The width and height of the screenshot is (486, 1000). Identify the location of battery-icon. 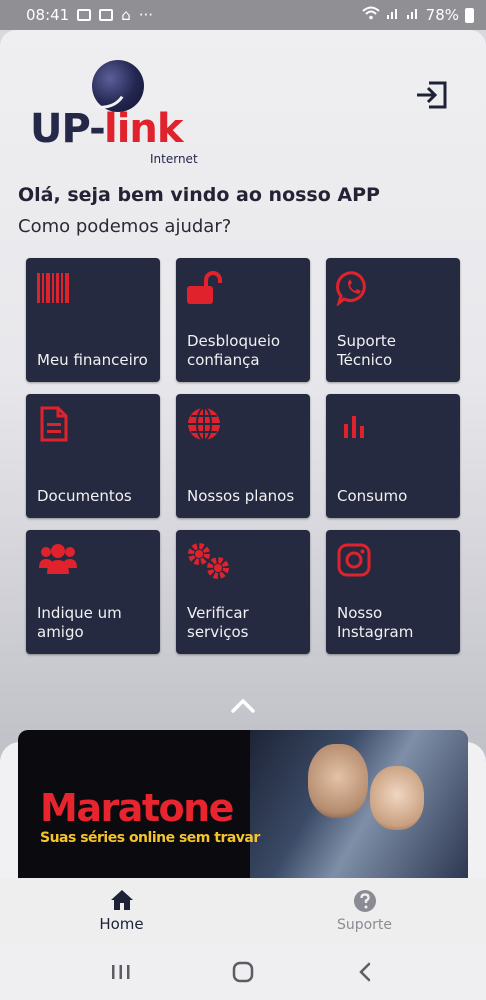
(469, 15).